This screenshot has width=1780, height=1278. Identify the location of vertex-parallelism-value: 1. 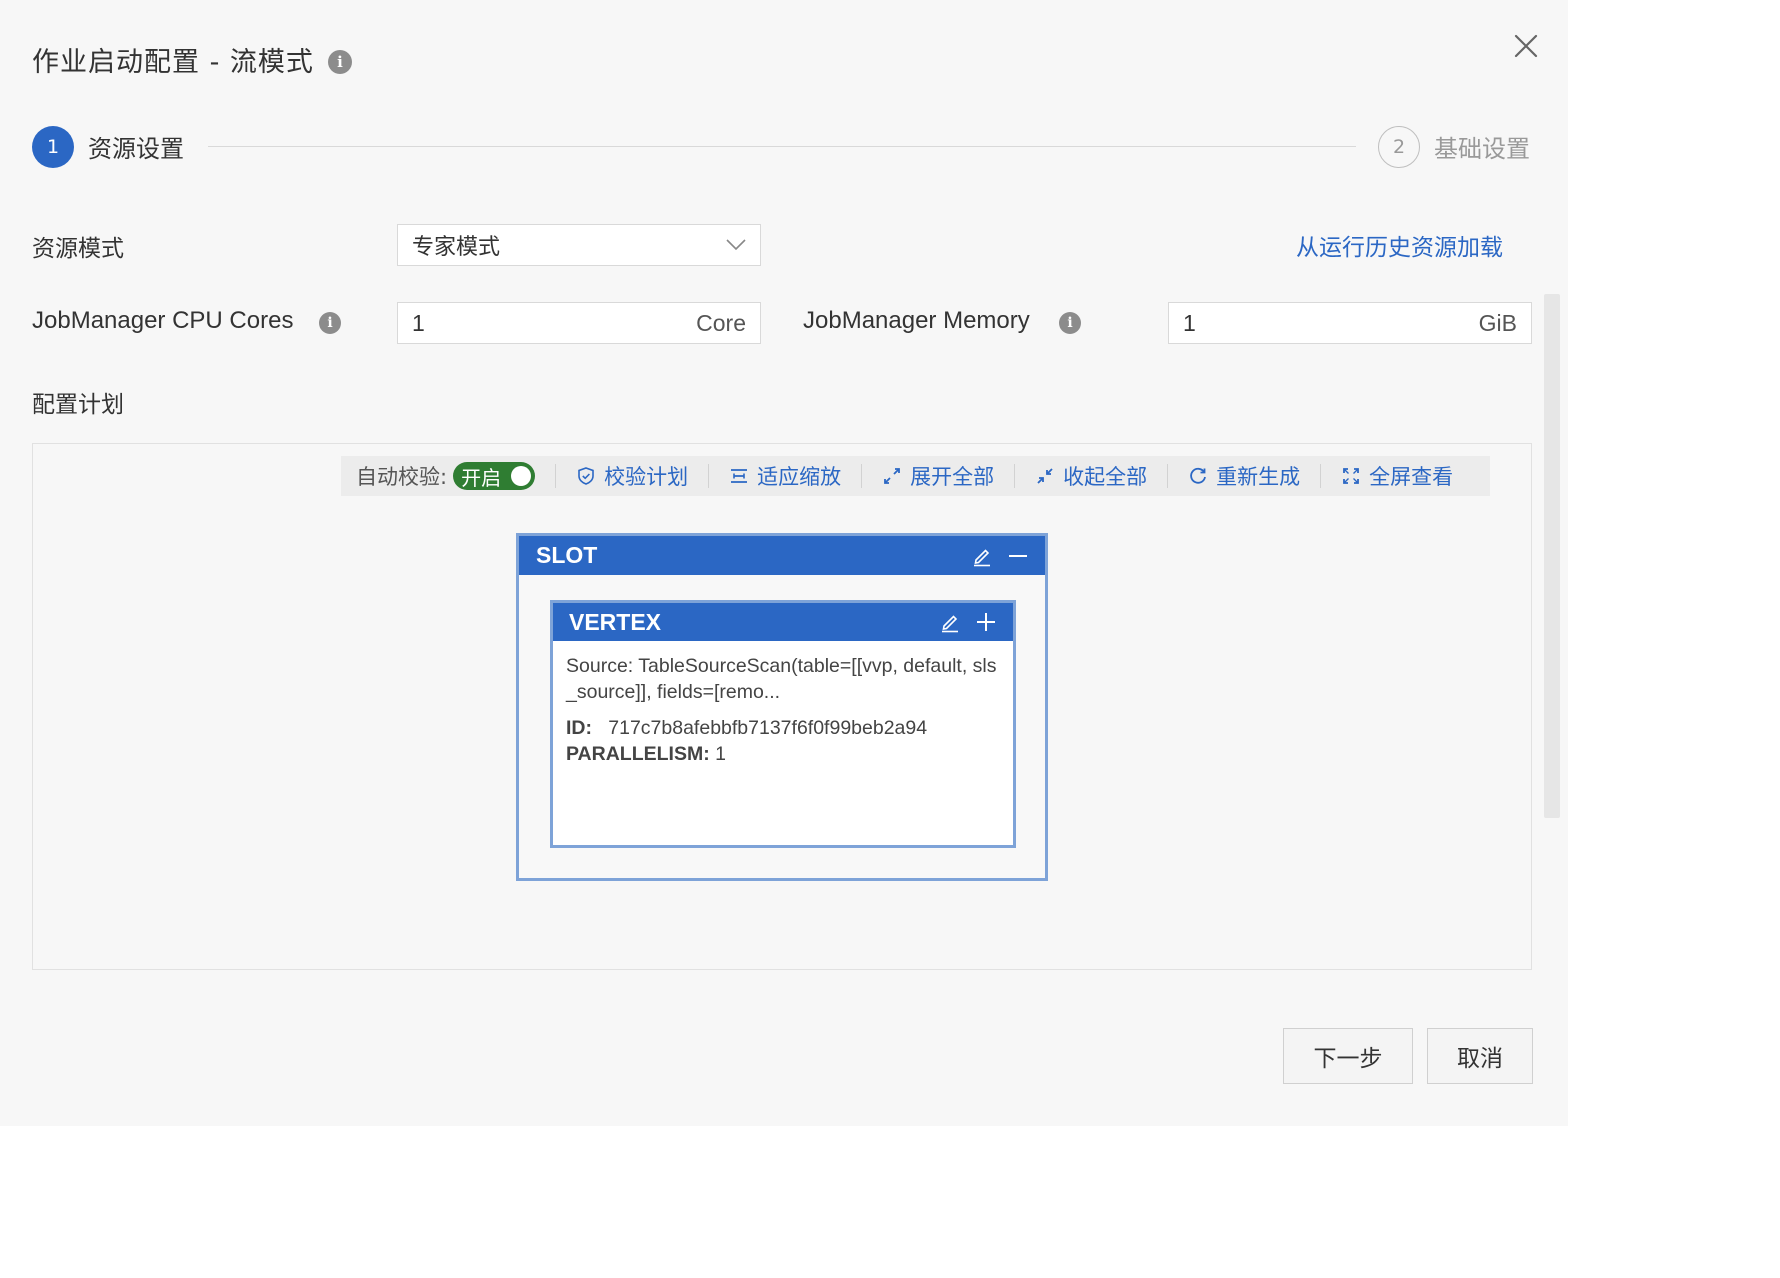
(720, 754).